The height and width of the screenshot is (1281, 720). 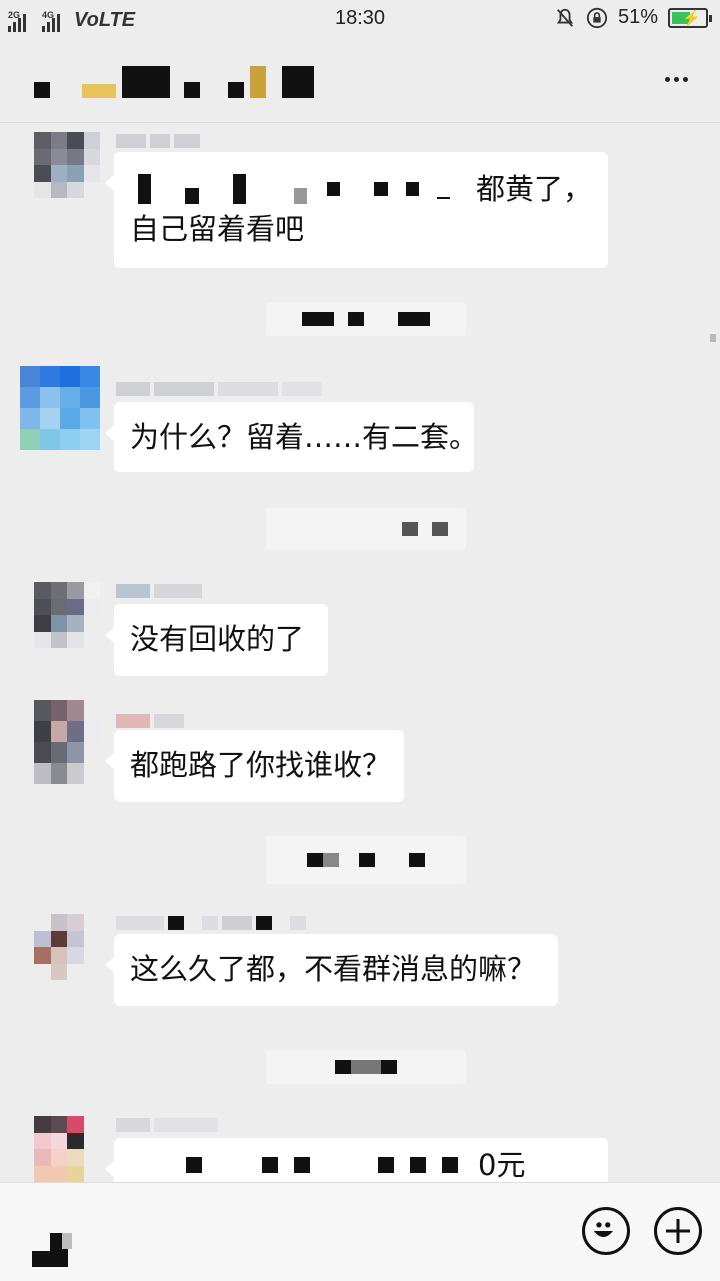 I want to click on mute-bell-icon, so click(x=565, y=17).